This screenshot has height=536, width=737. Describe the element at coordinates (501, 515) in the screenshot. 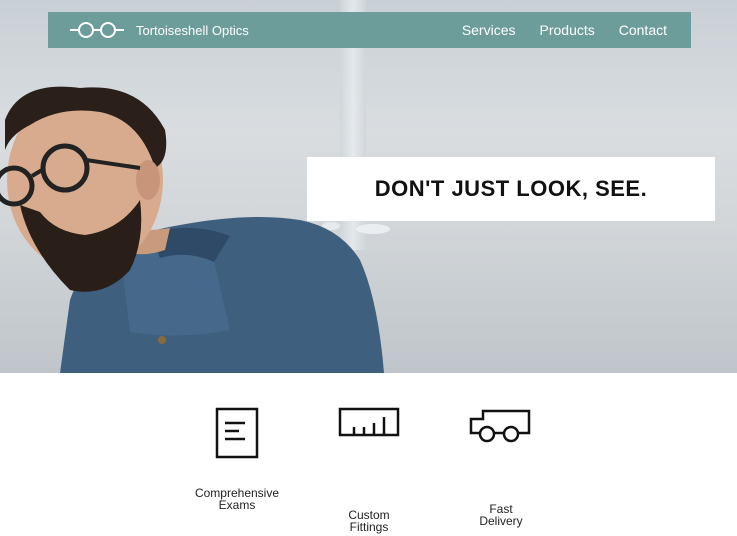

I see `feature-label: Fast Delivery` at that location.